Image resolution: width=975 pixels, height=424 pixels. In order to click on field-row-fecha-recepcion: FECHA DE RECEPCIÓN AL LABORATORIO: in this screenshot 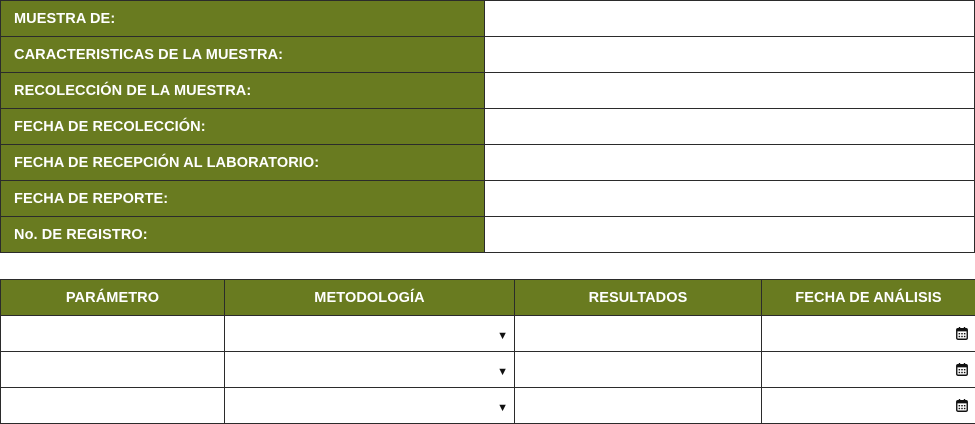, I will do `click(488, 163)`.